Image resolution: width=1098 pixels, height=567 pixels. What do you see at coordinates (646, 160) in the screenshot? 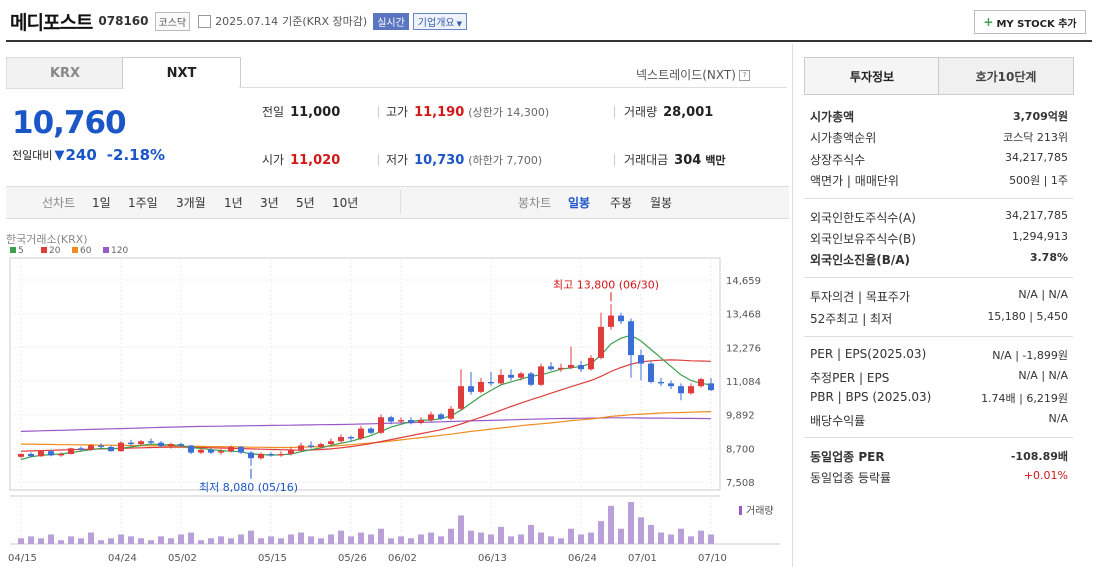
I see `amount-label: 거래대금` at bounding box center [646, 160].